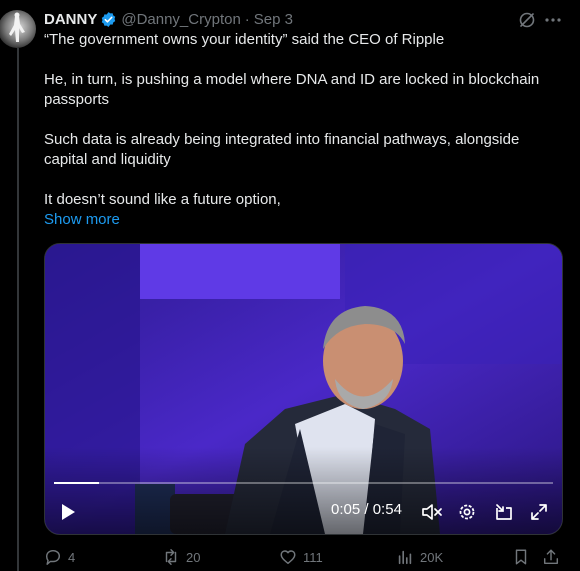 The width and height of the screenshot is (580, 571). Describe the element at coordinates (68, 512) in the screenshot. I see `play-icon` at that location.